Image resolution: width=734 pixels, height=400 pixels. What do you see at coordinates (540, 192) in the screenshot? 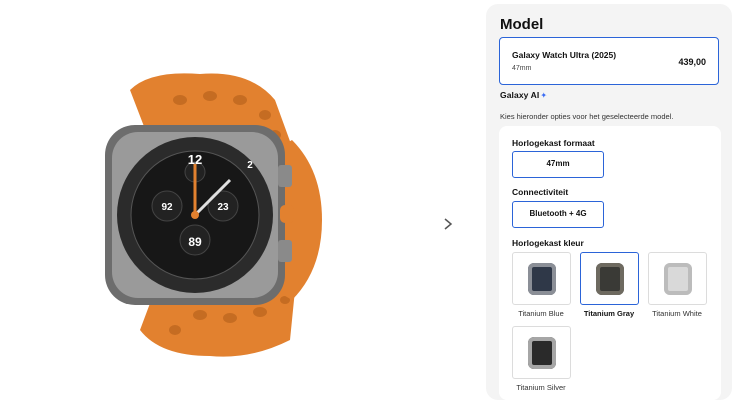
I see `connectivity-label: Connectiviteit` at bounding box center [540, 192].